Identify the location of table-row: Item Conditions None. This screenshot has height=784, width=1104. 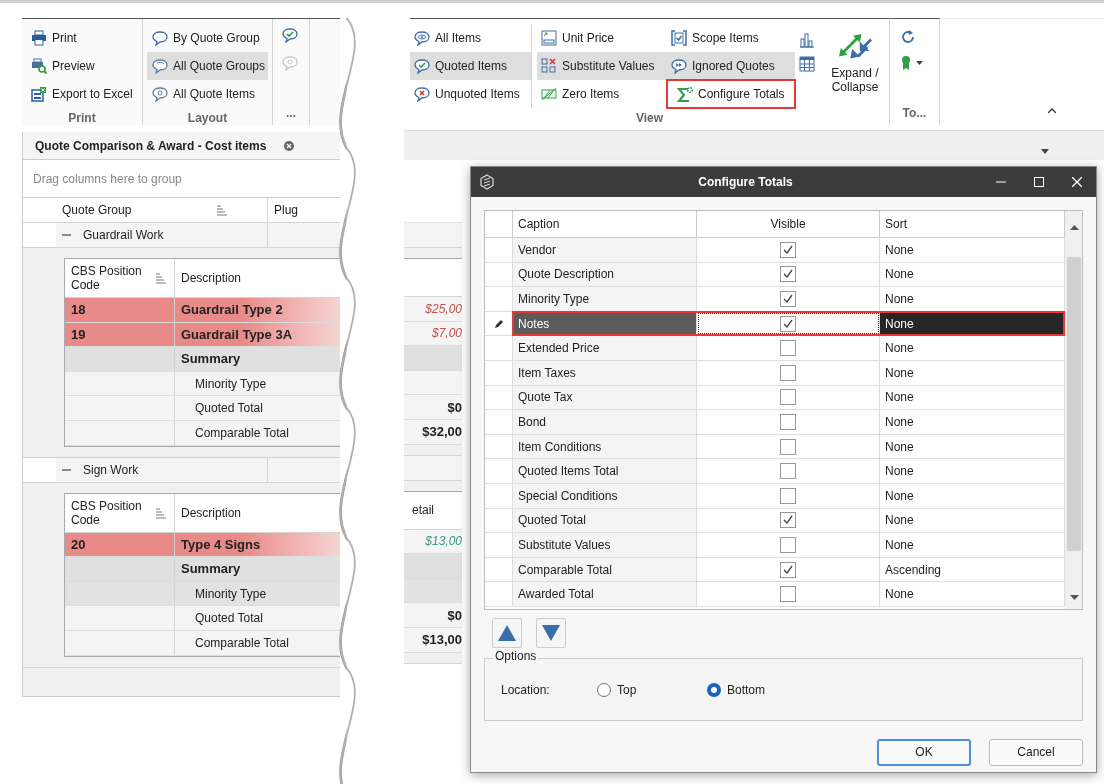
(775, 447).